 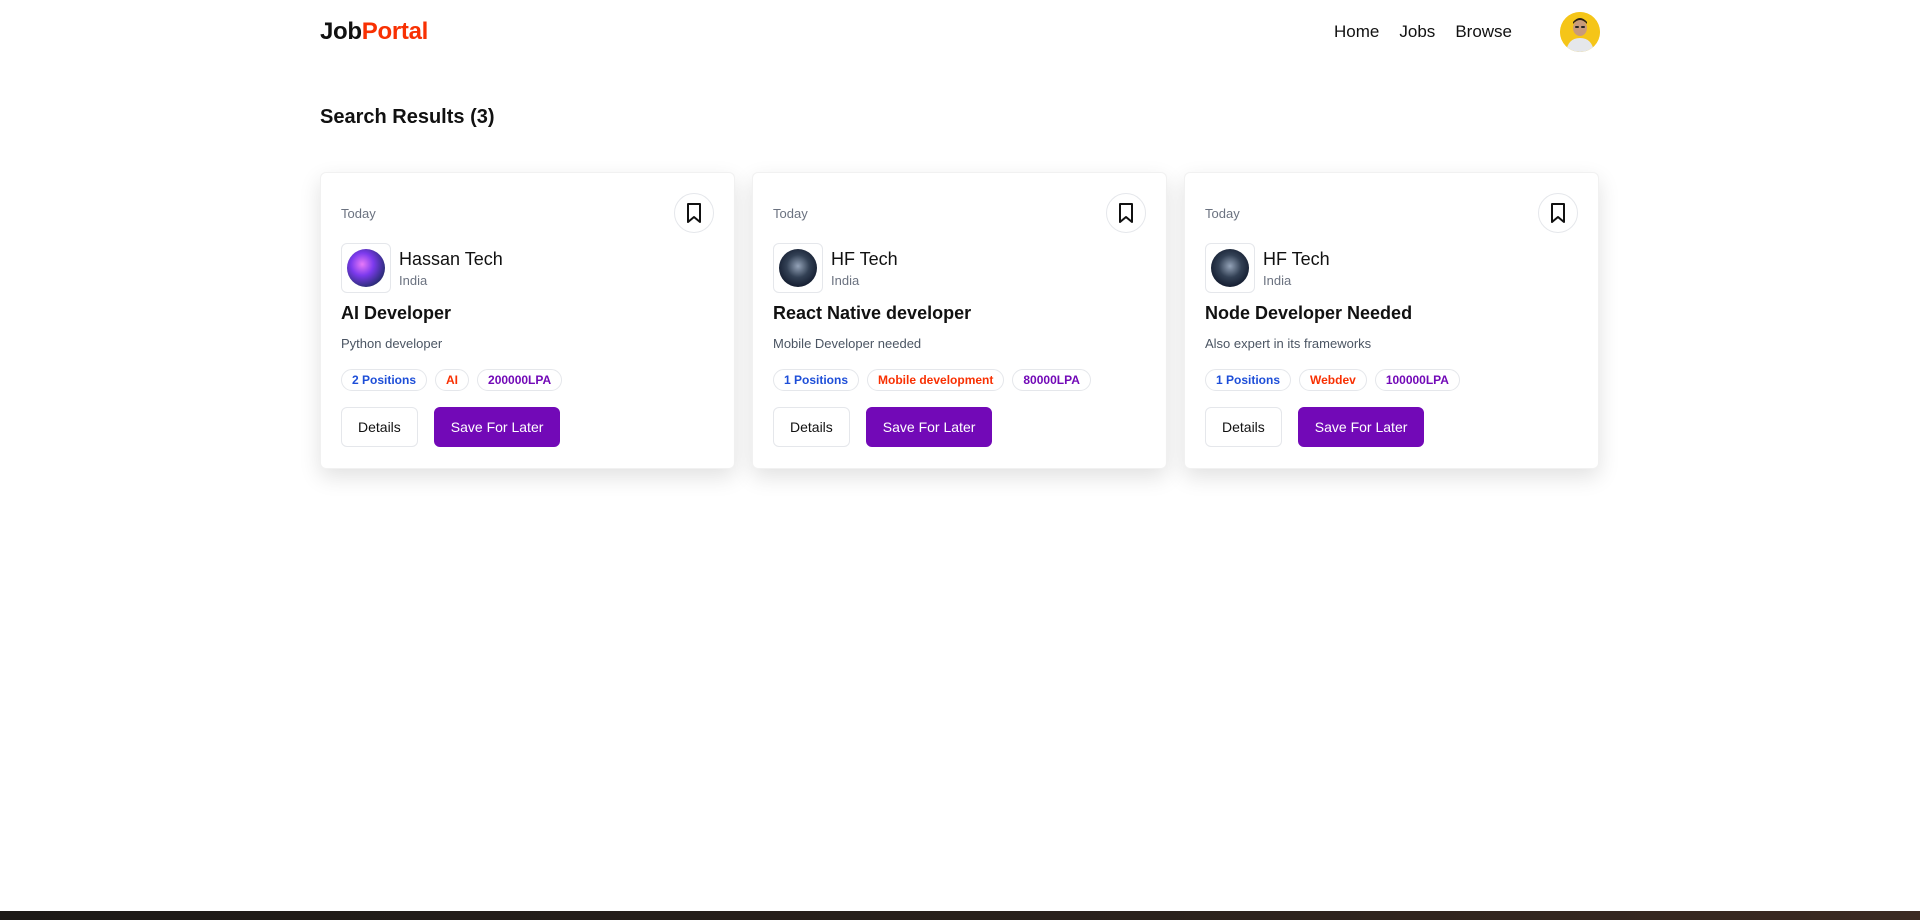 I want to click on avatar-figure-icon, so click(x=1580, y=32).